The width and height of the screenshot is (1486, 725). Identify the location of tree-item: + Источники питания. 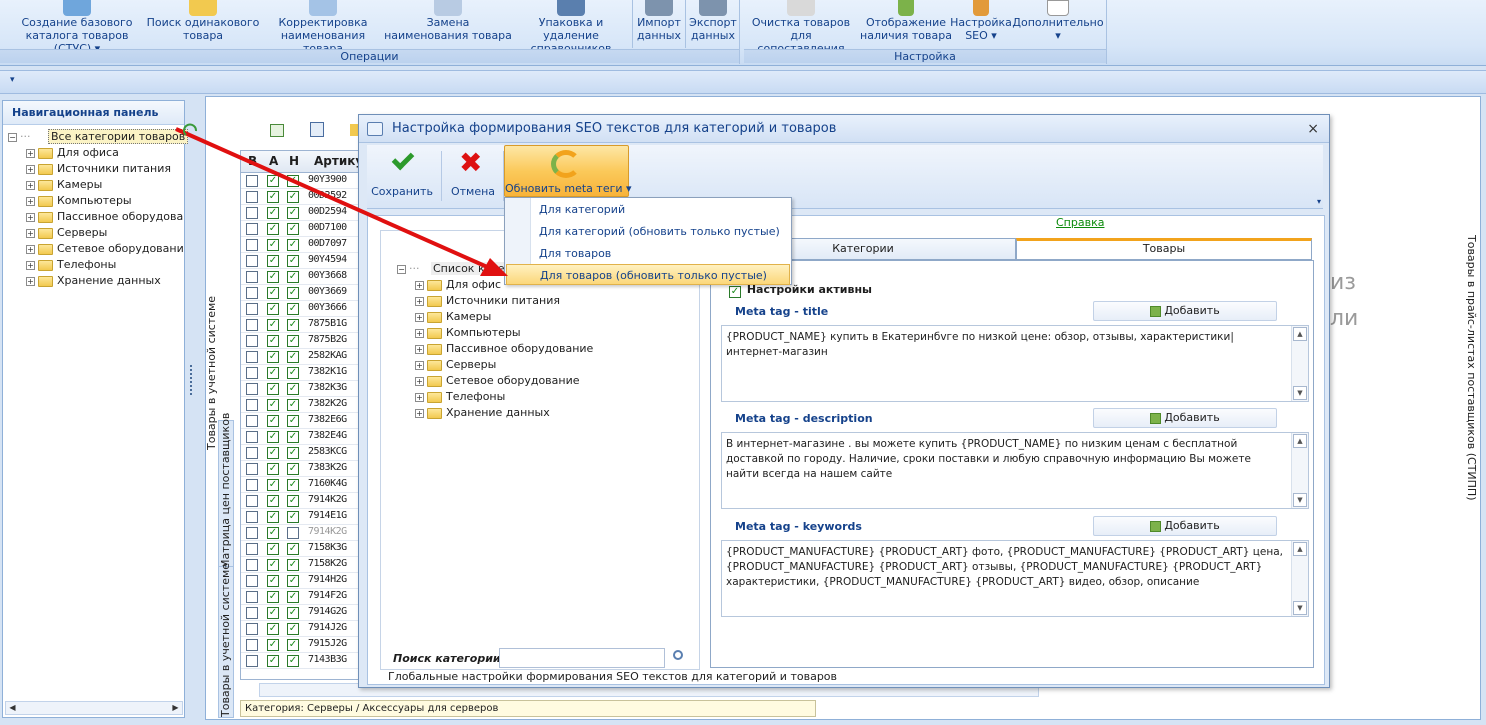
(98, 169).